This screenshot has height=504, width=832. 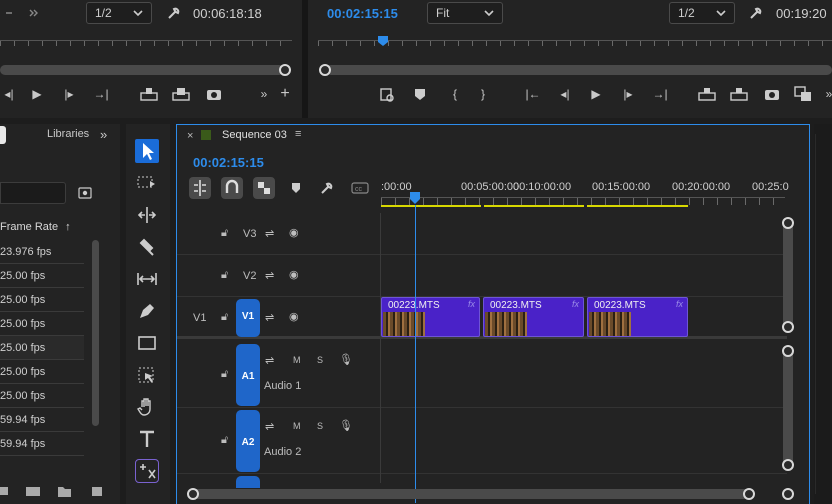 What do you see at coordinates (147, 215) in the screenshot?
I see `ripple-edit-tool-icon` at bounding box center [147, 215].